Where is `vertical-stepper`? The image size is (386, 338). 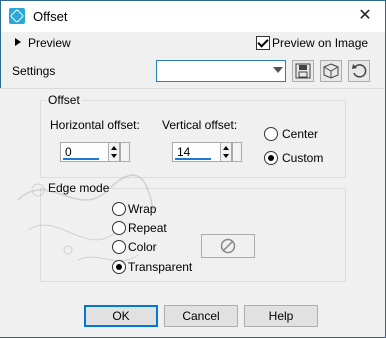 vertical-stepper is located at coordinates (225, 152).